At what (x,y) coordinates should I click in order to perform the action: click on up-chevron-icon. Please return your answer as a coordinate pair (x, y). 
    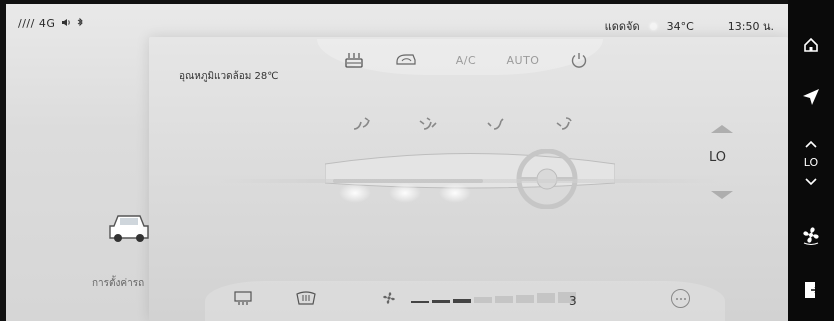
    Looking at the image, I should click on (811, 144).